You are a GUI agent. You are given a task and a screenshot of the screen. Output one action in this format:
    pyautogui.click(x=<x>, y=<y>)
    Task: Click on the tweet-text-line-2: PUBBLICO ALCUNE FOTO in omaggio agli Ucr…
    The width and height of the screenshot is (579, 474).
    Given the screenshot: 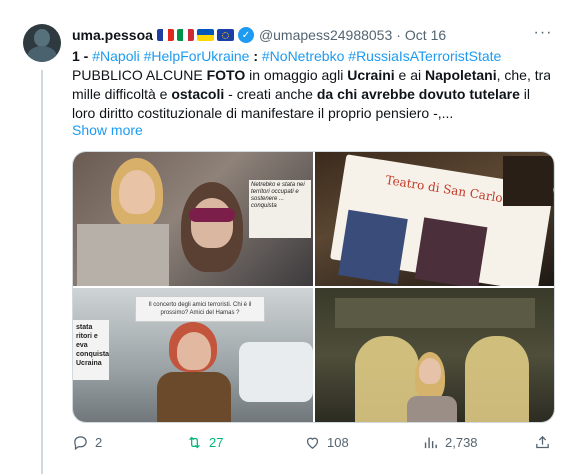 What is the action you would take?
    pyautogui.click(x=311, y=75)
    